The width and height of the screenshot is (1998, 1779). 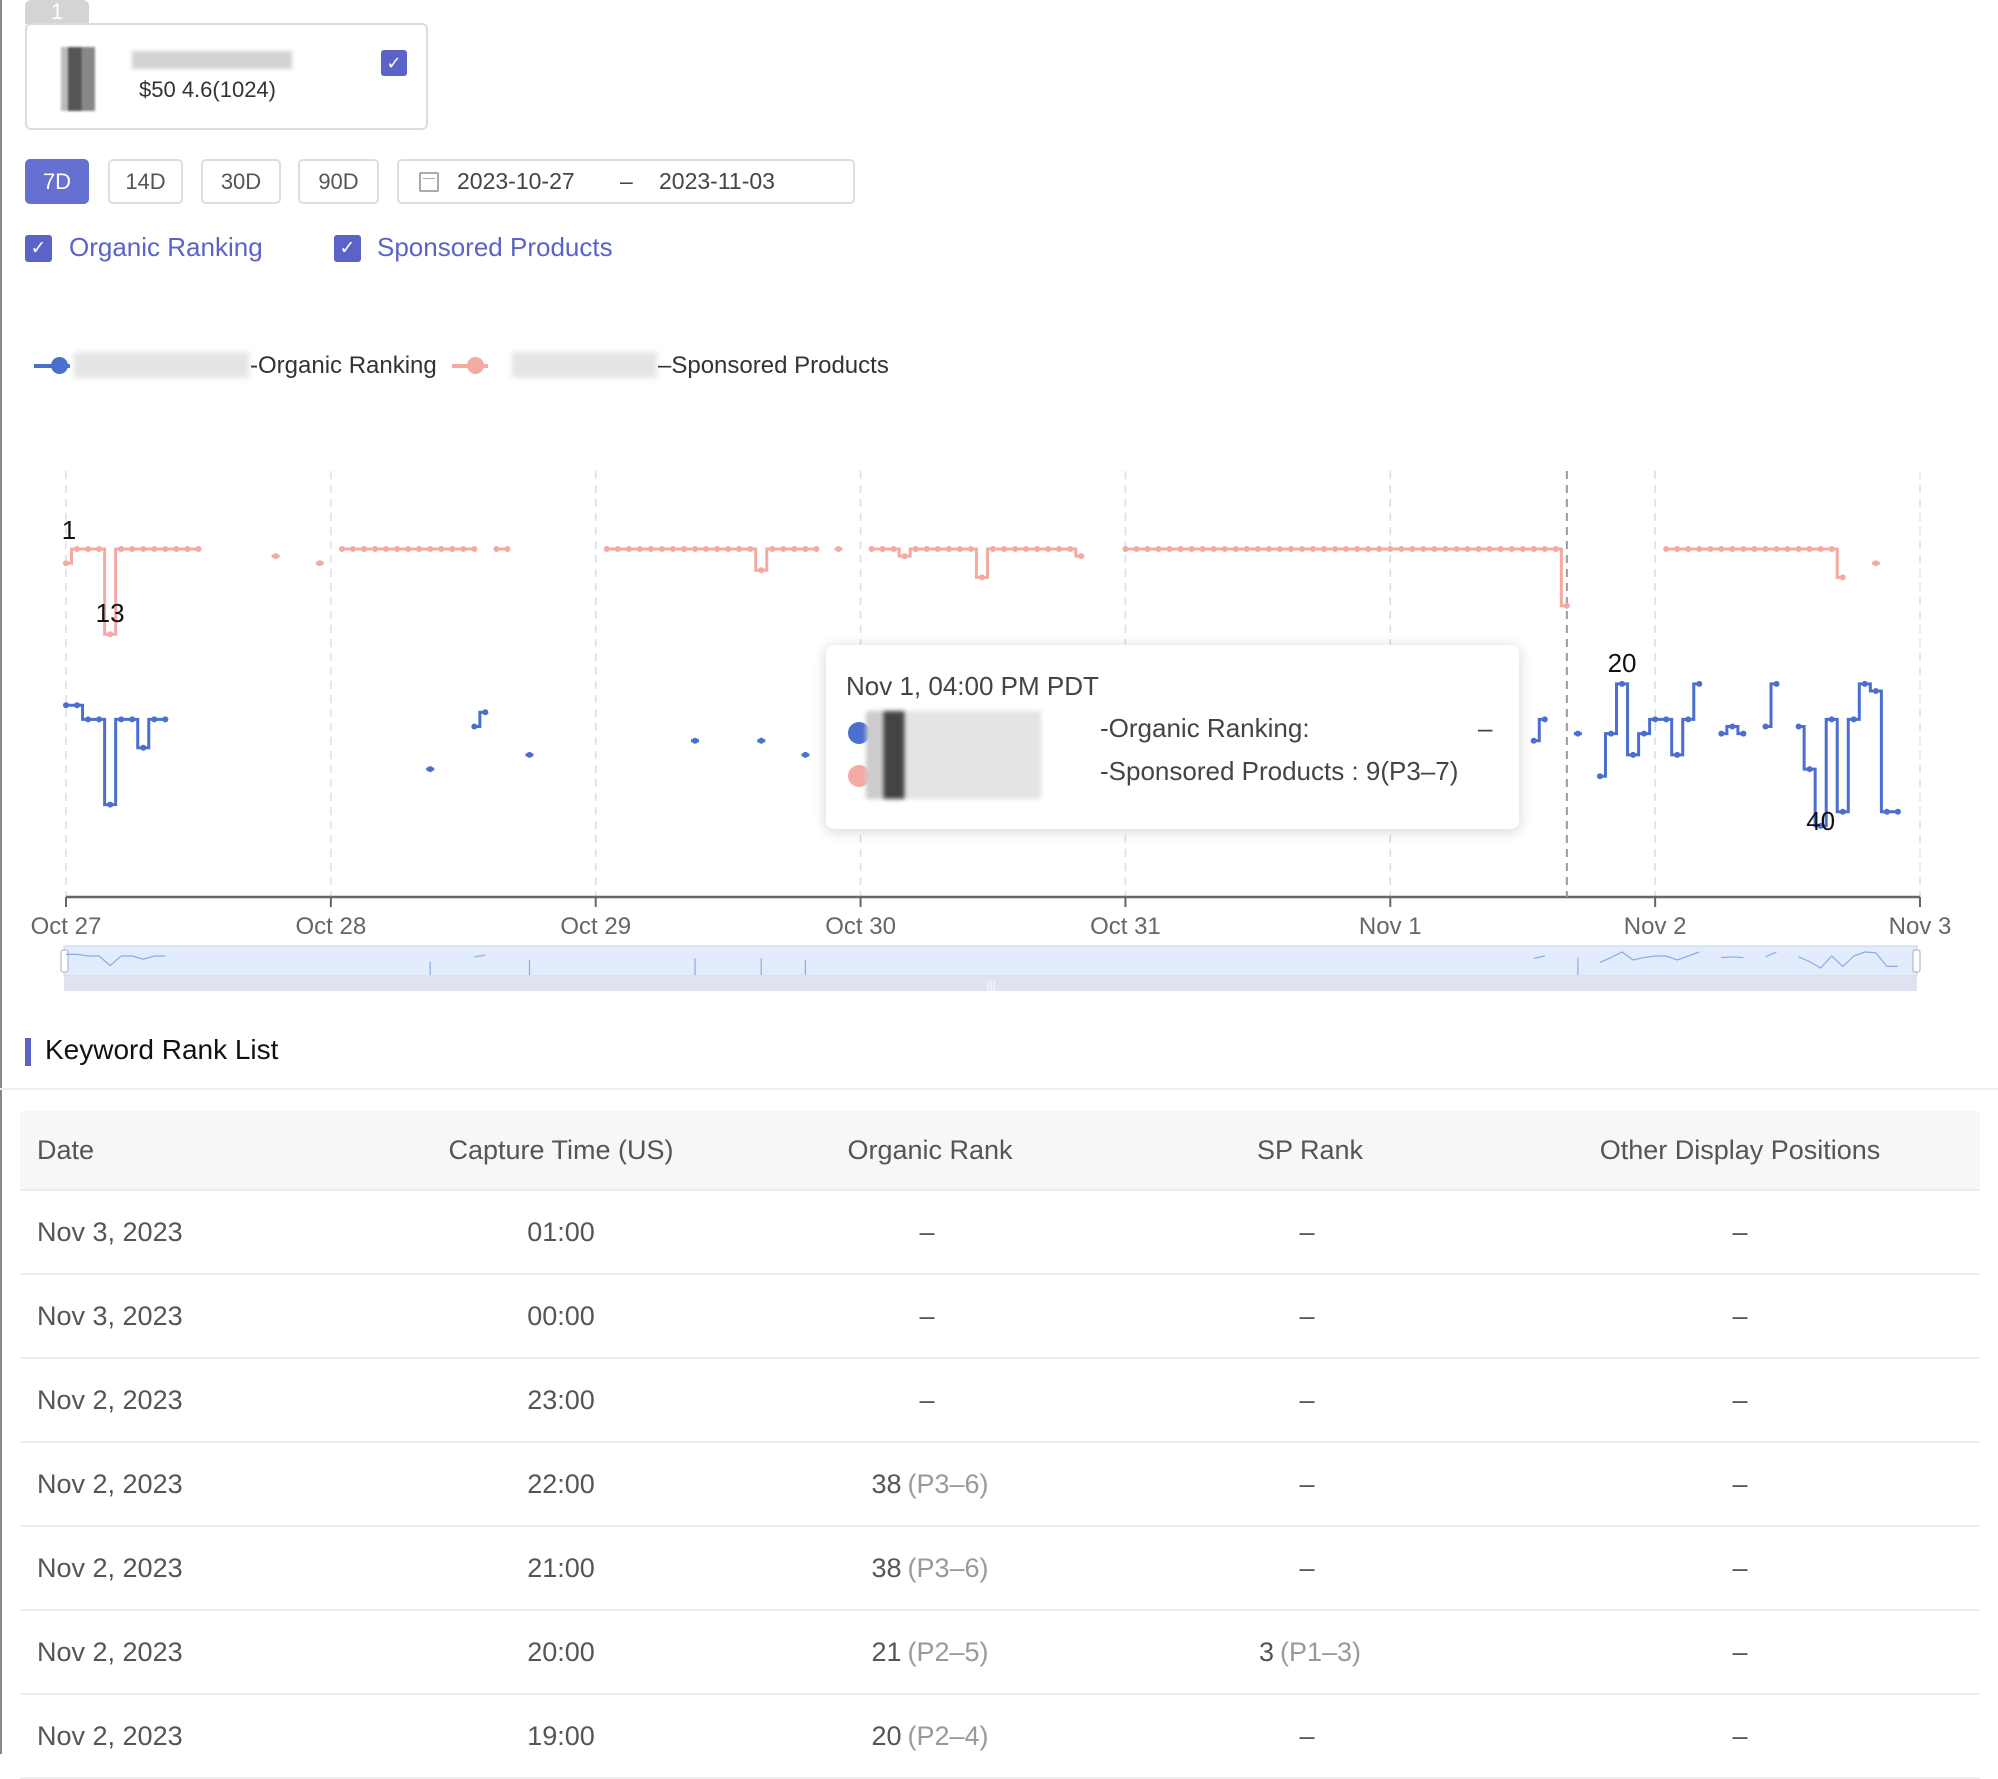 I want to click on col-capture-time: Capture Time (US), so click(x=561, y=1150).